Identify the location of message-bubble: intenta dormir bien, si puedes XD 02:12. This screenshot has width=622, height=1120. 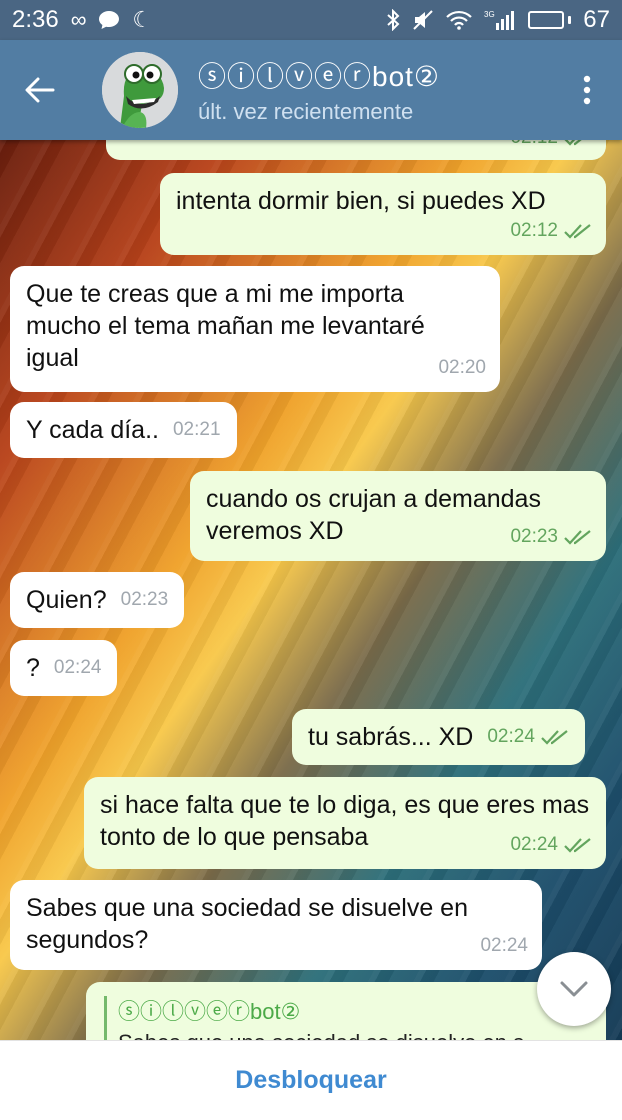
(383, 214).